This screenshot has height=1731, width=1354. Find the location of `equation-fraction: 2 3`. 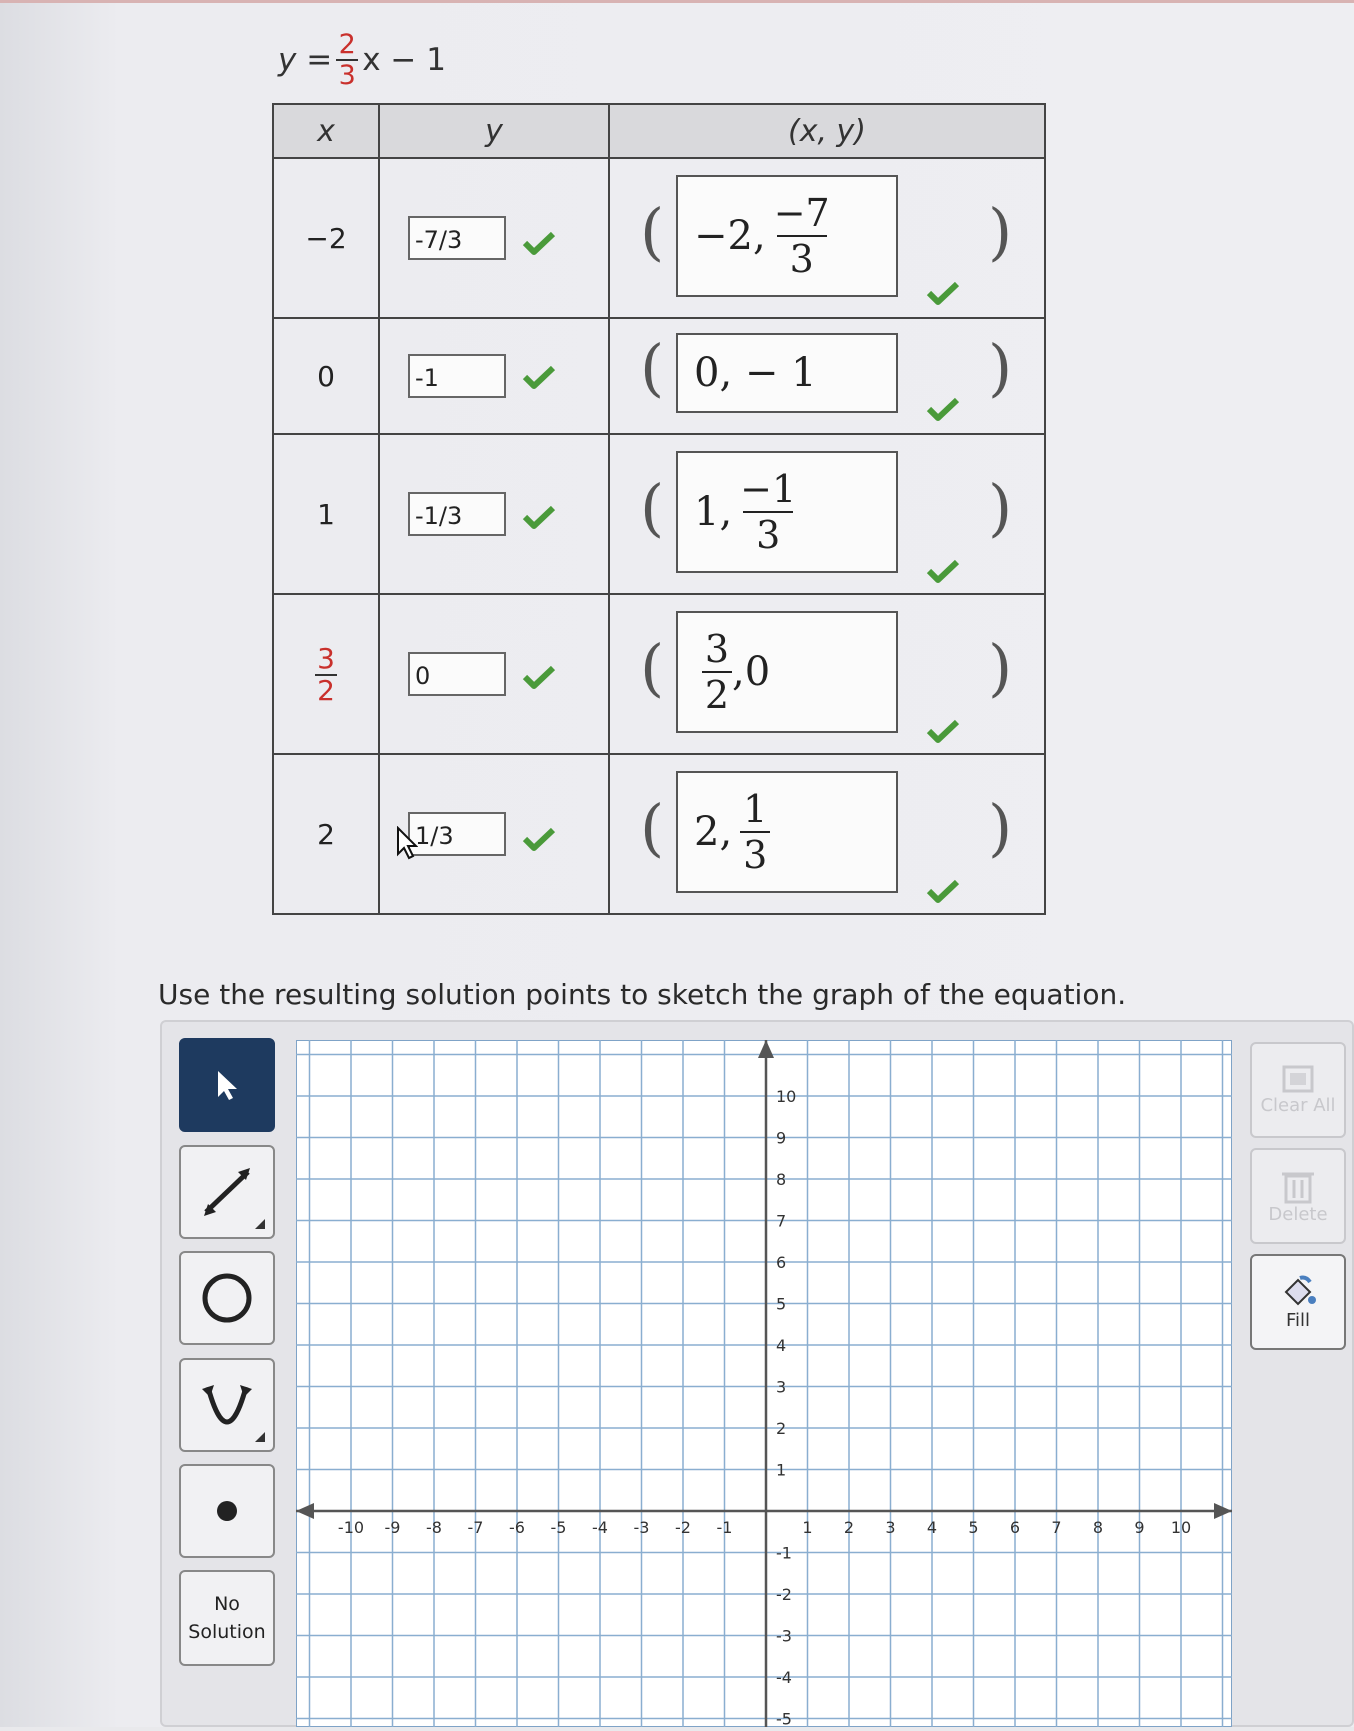

equation-fraction: 2 3 is located at coordinates (347, 59).